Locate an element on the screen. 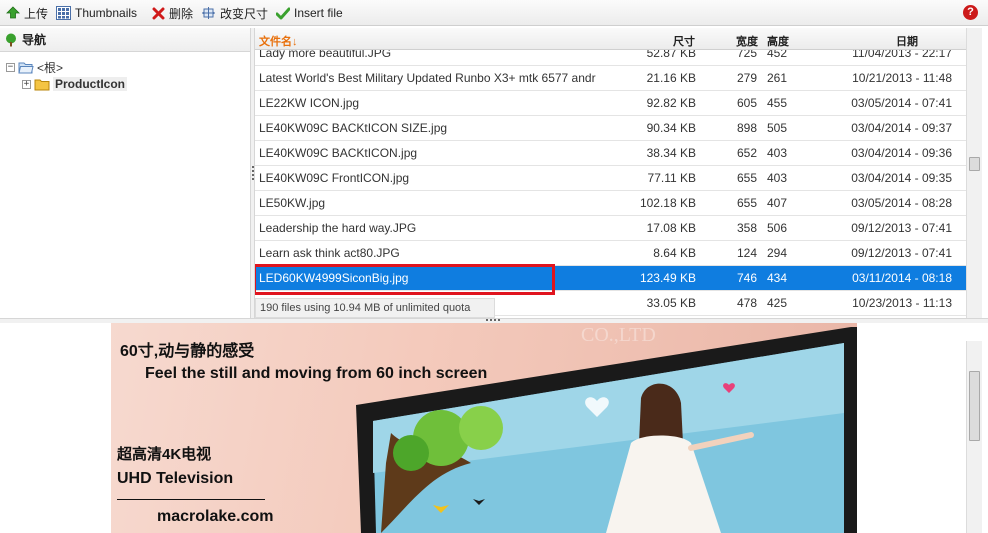 The height and width of the screenshot is (533, 988). thumbnails-label: Thumbnails is located at coordinates (106, 13).